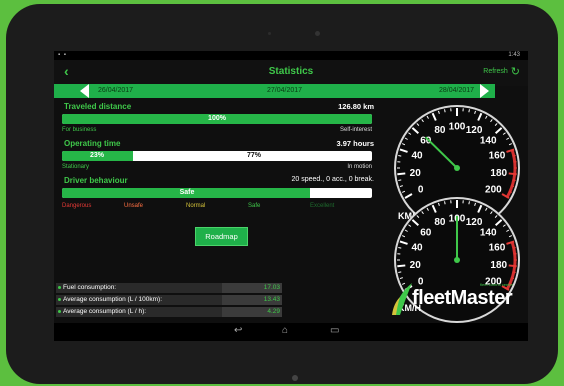 This screenshot has width=564, height=386. I want to click on date-selector: 26/04/2017 27/04/2017 28/04/2017, so click(274, 91).